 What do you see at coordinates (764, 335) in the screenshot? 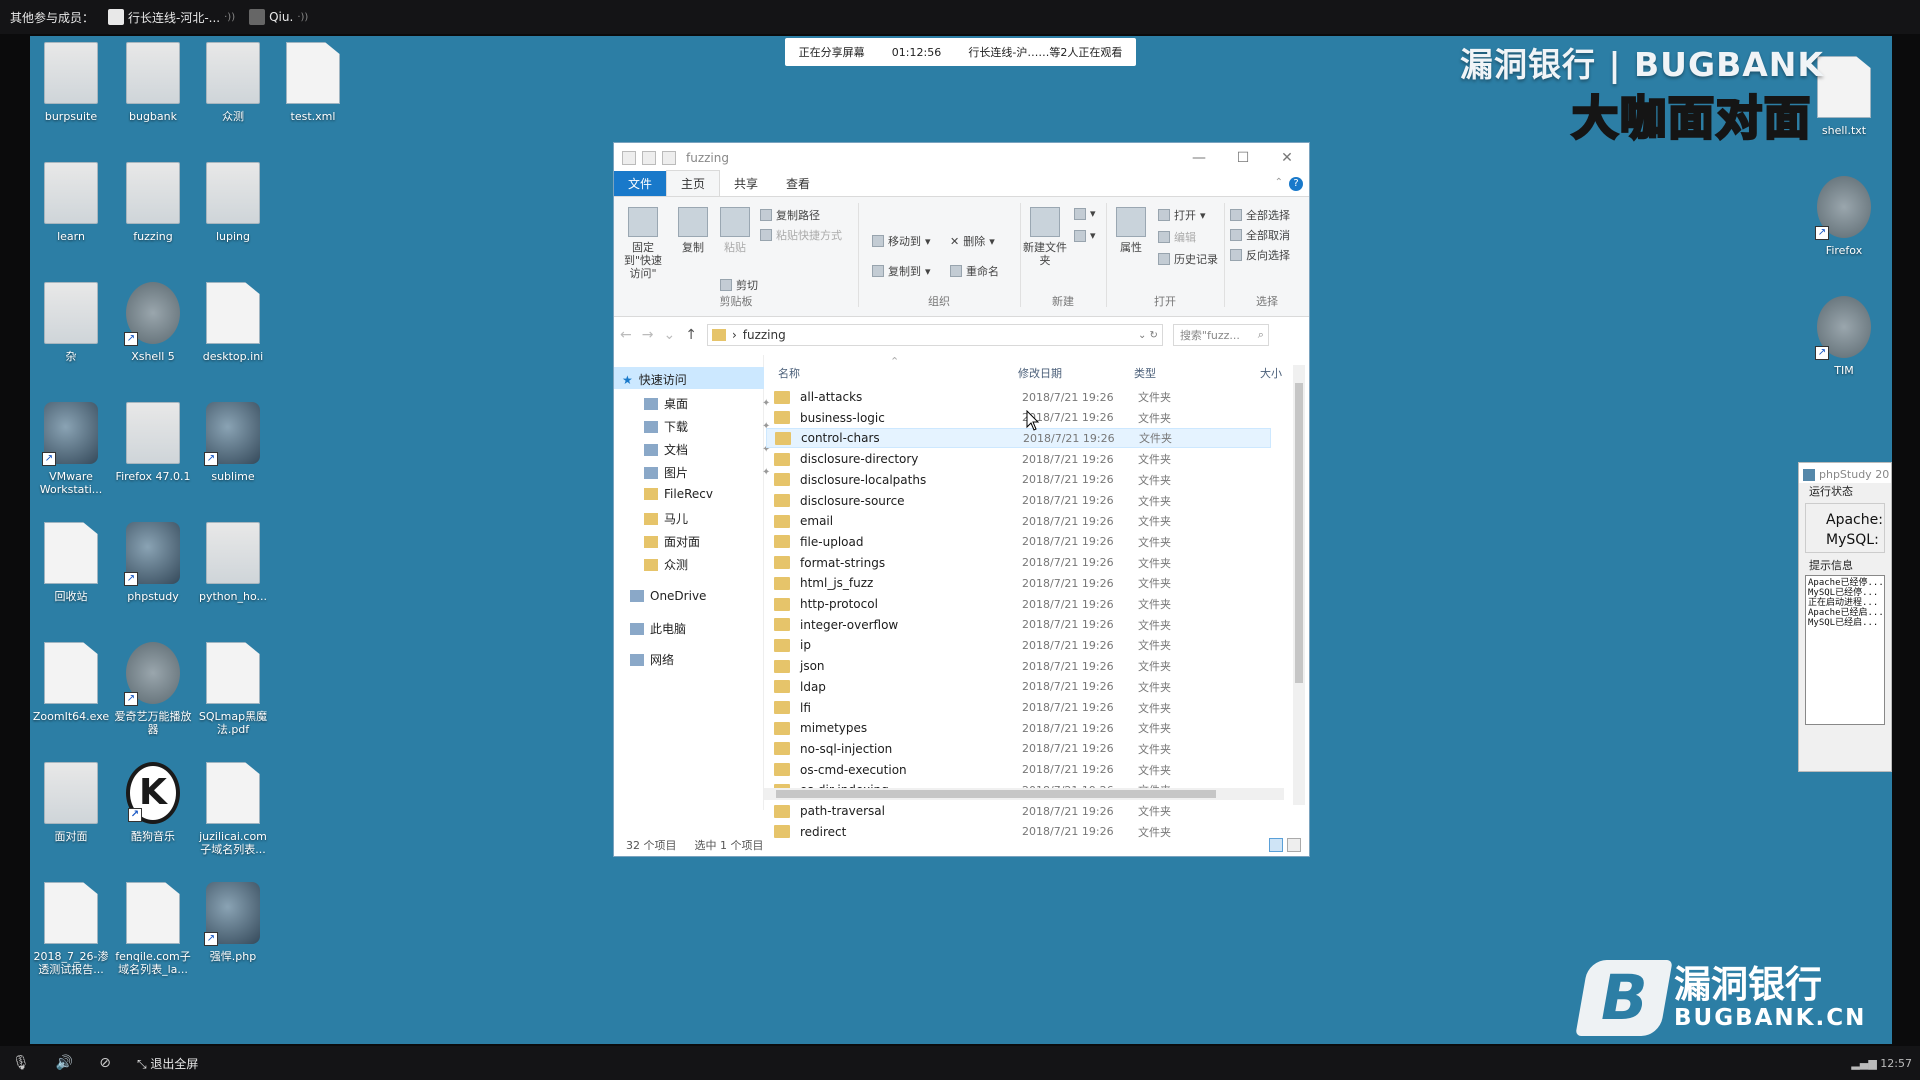
I see `breadcrumb-fuzzing: fuzzing` at bounding box center [764, 335].